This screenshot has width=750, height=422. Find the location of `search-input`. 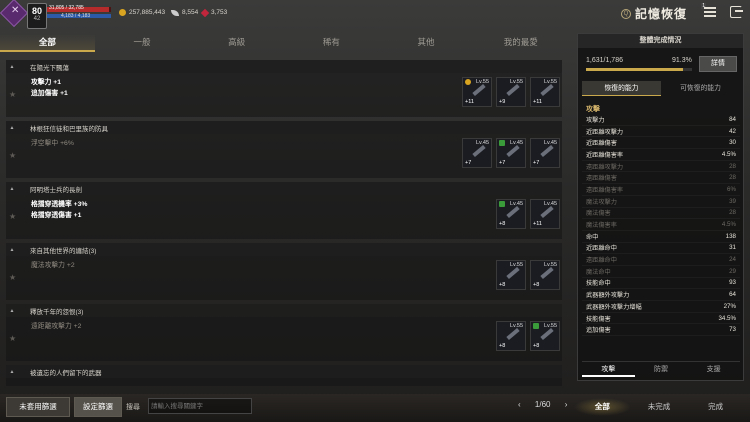

search-input is located at coordinates (200, 406).